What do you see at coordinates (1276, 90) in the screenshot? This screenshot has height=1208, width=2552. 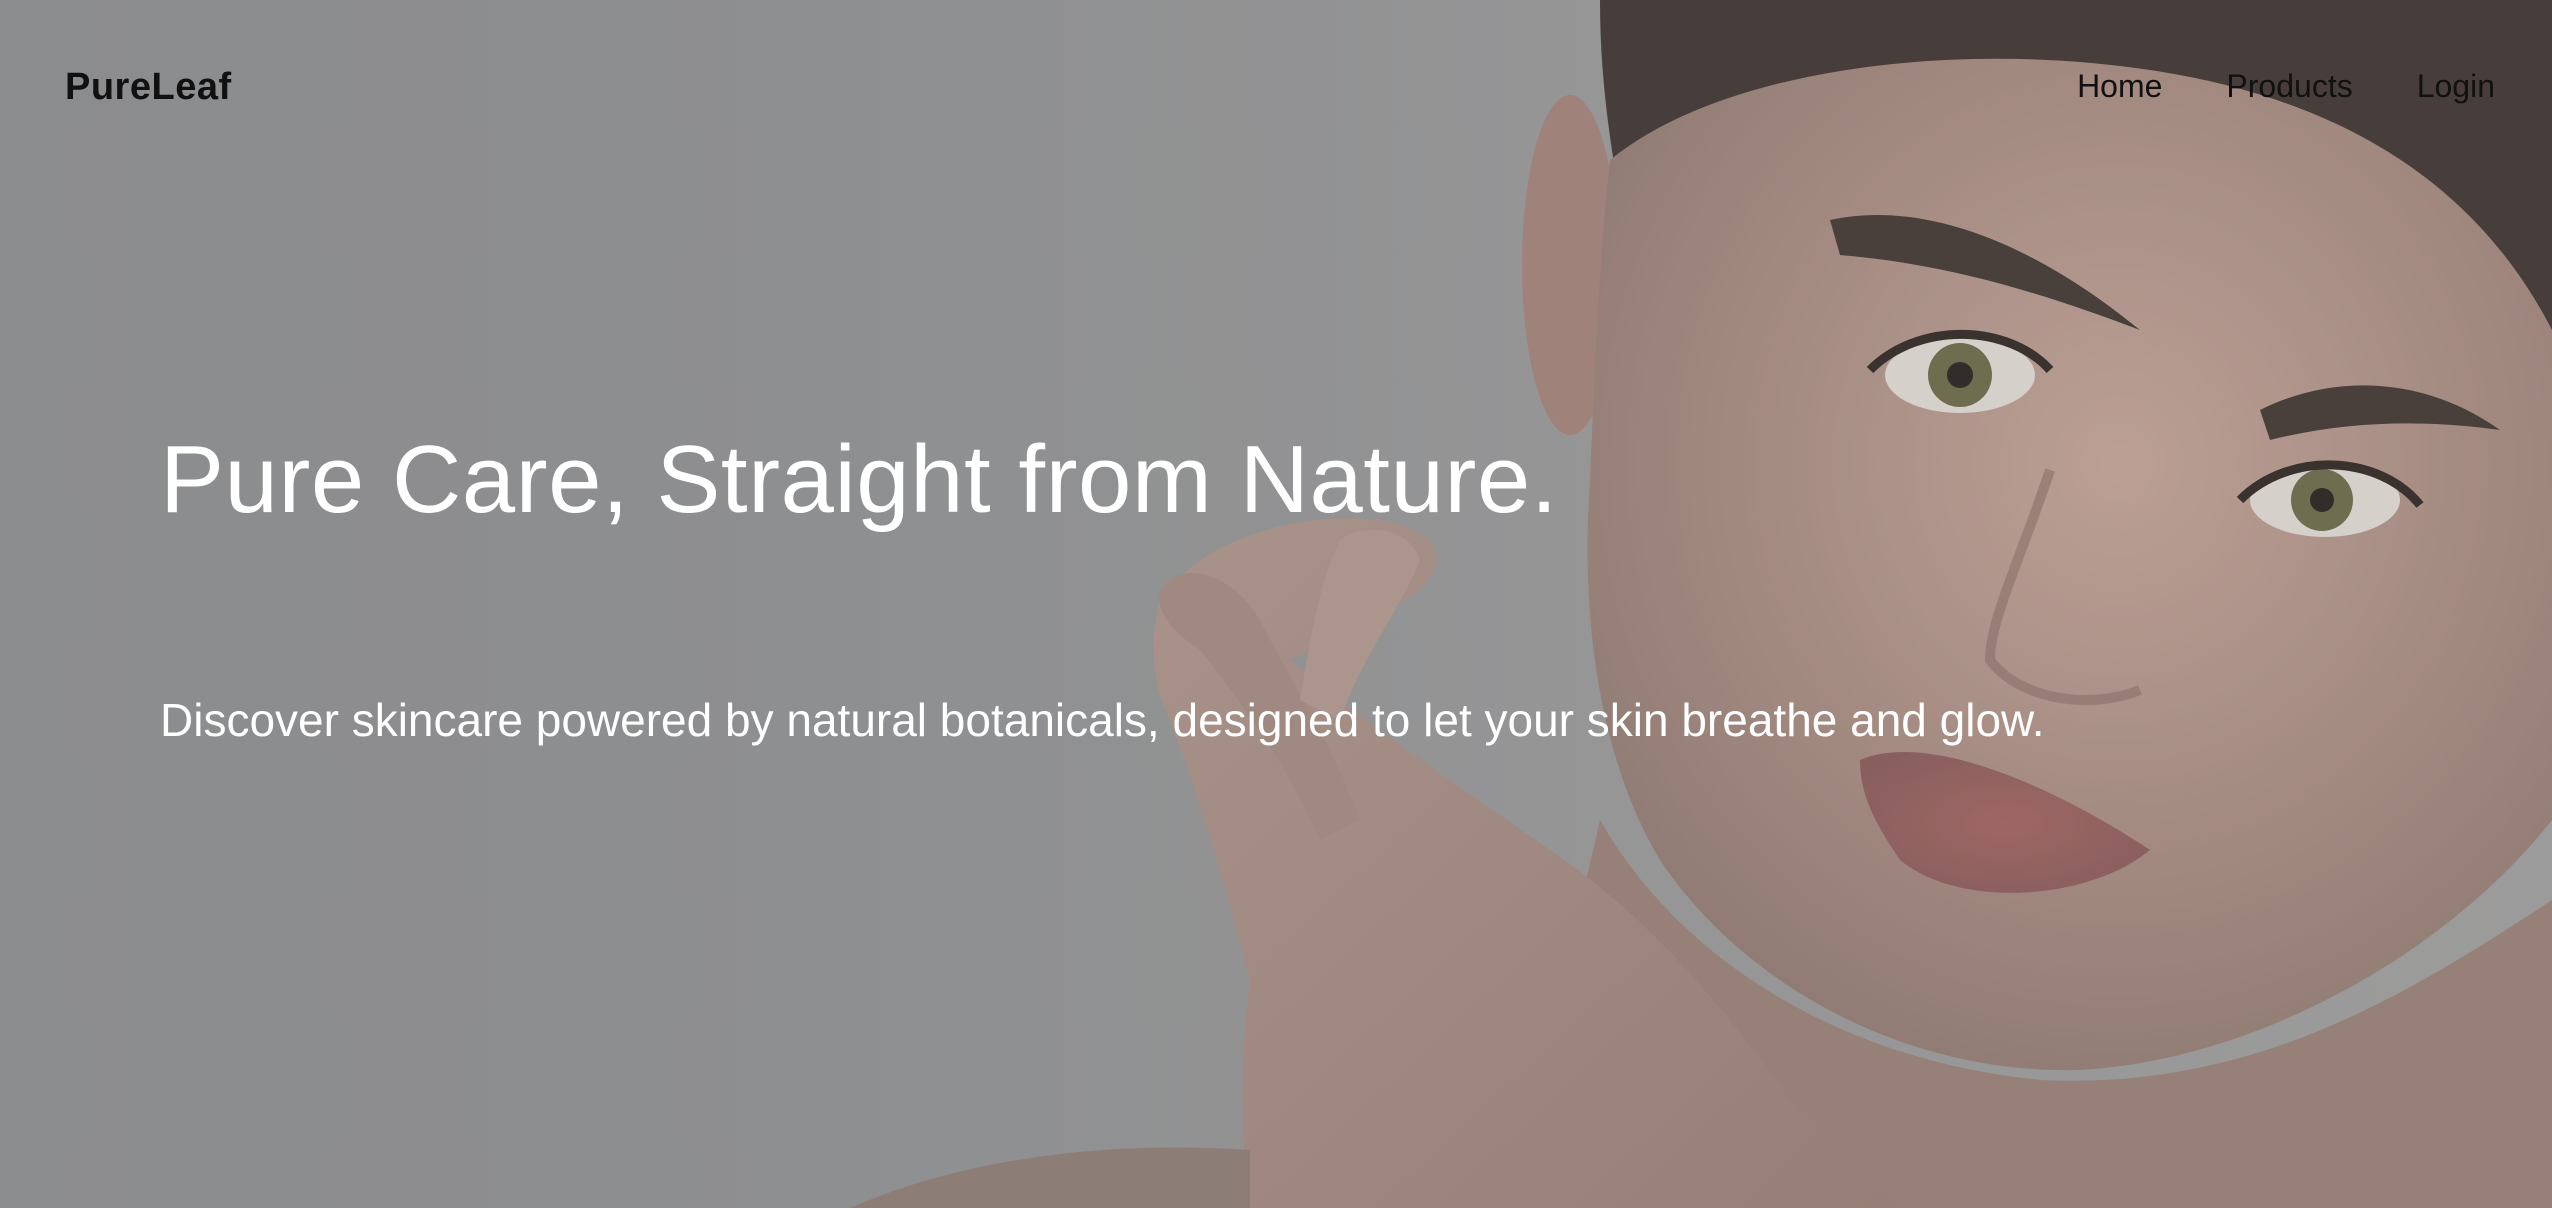 I see `top-navigation: PureLeaf Home Products Login` at bounding box center [1276, 90].